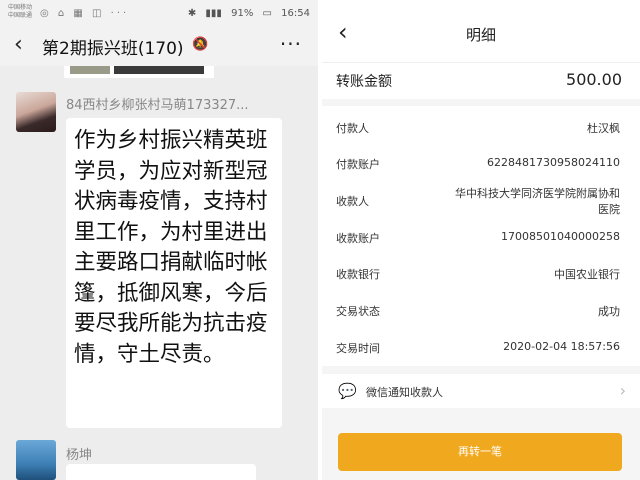 Image resolution: width=640 pixels, height=480 pixels. I want to click on back-arrow-icon: ‹, so click(18, 44).